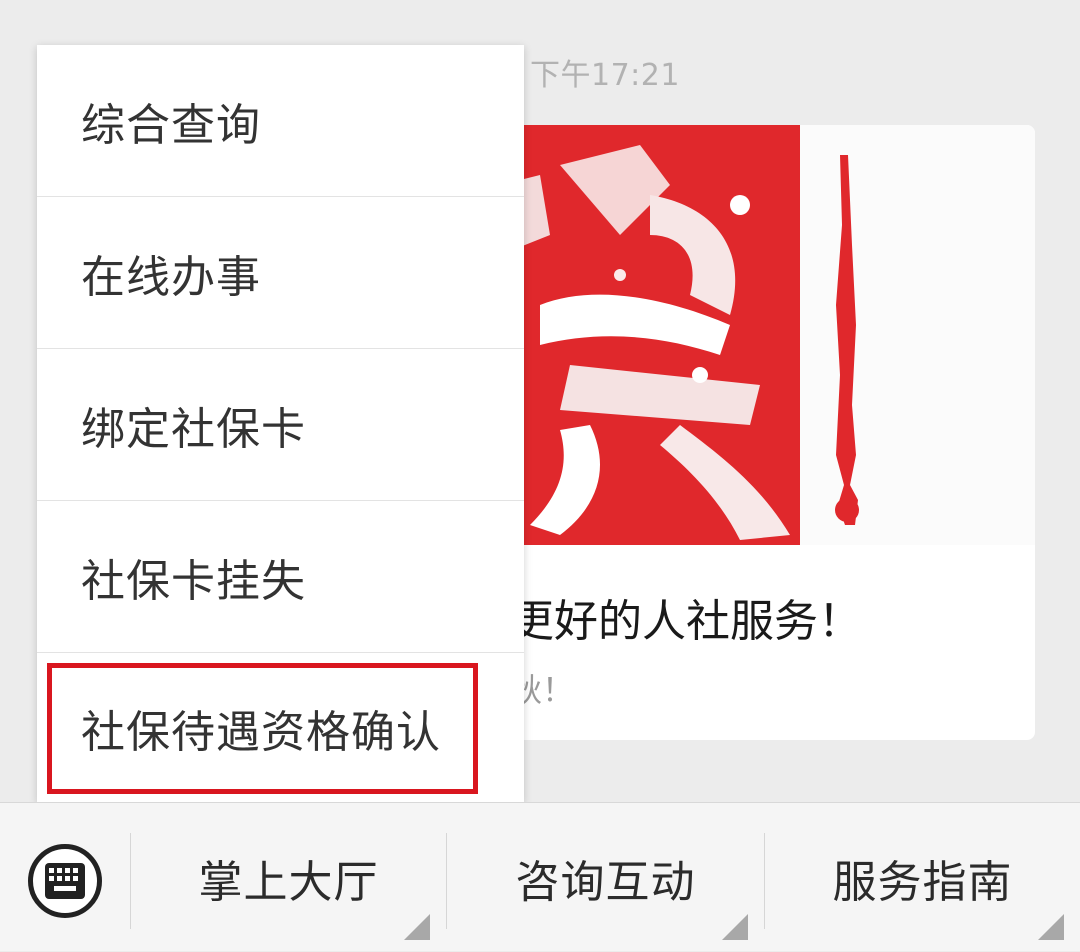  Describe the element at coordinates (193, 581) in the screenshot. I see `menu-item-label: 社保卡挂失` at that location.